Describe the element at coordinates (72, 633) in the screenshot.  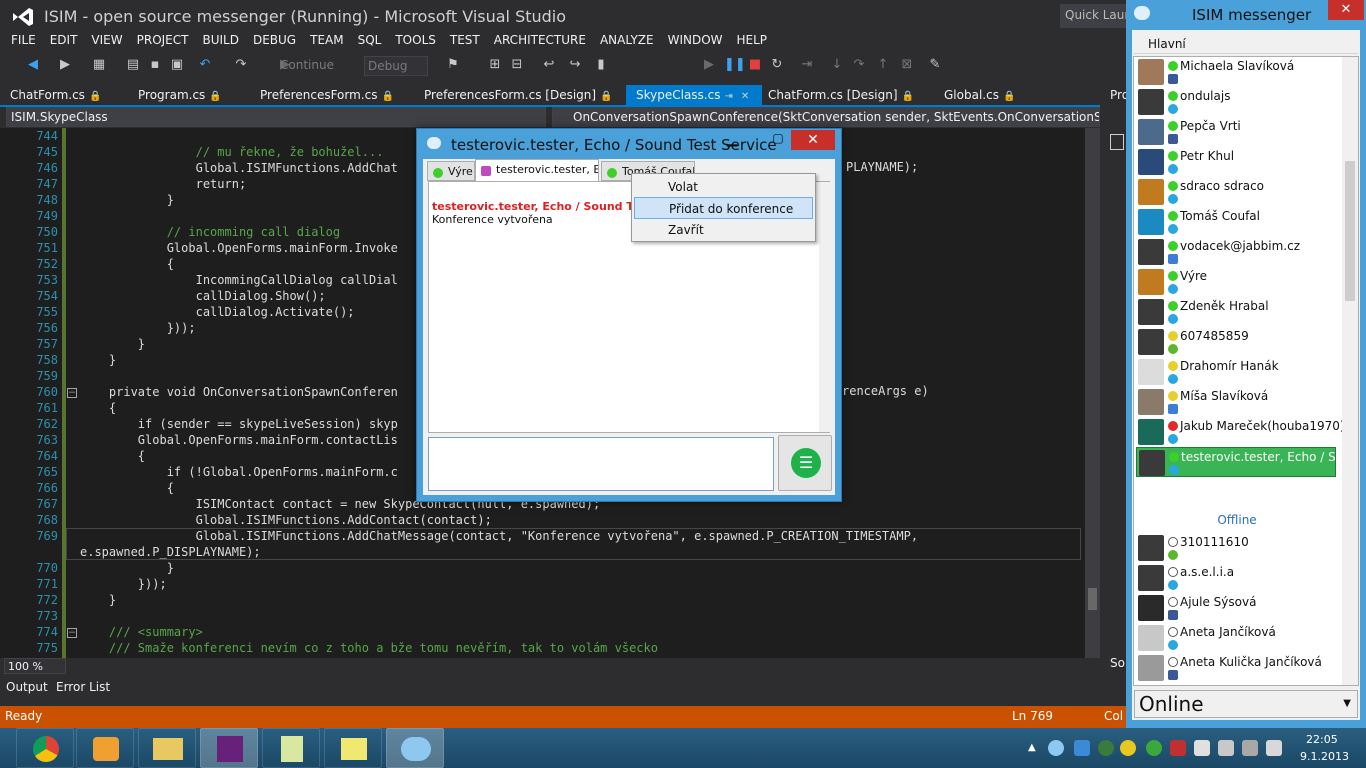
I see `collapse-icon: −` at that location.